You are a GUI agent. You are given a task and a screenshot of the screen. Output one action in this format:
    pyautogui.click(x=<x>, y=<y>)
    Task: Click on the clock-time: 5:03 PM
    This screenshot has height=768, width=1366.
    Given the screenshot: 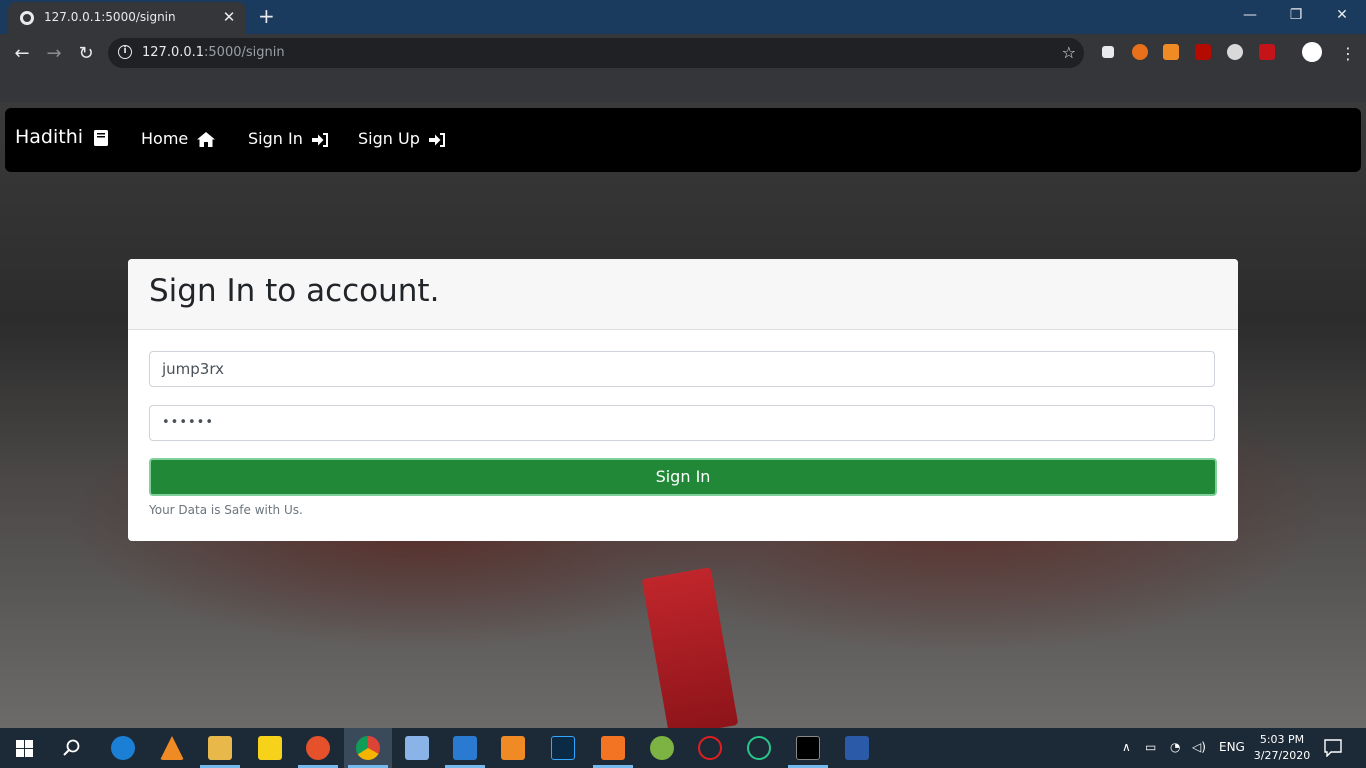 What is the action you would take?
    pyautogui.click(x=1282, y=739)
    